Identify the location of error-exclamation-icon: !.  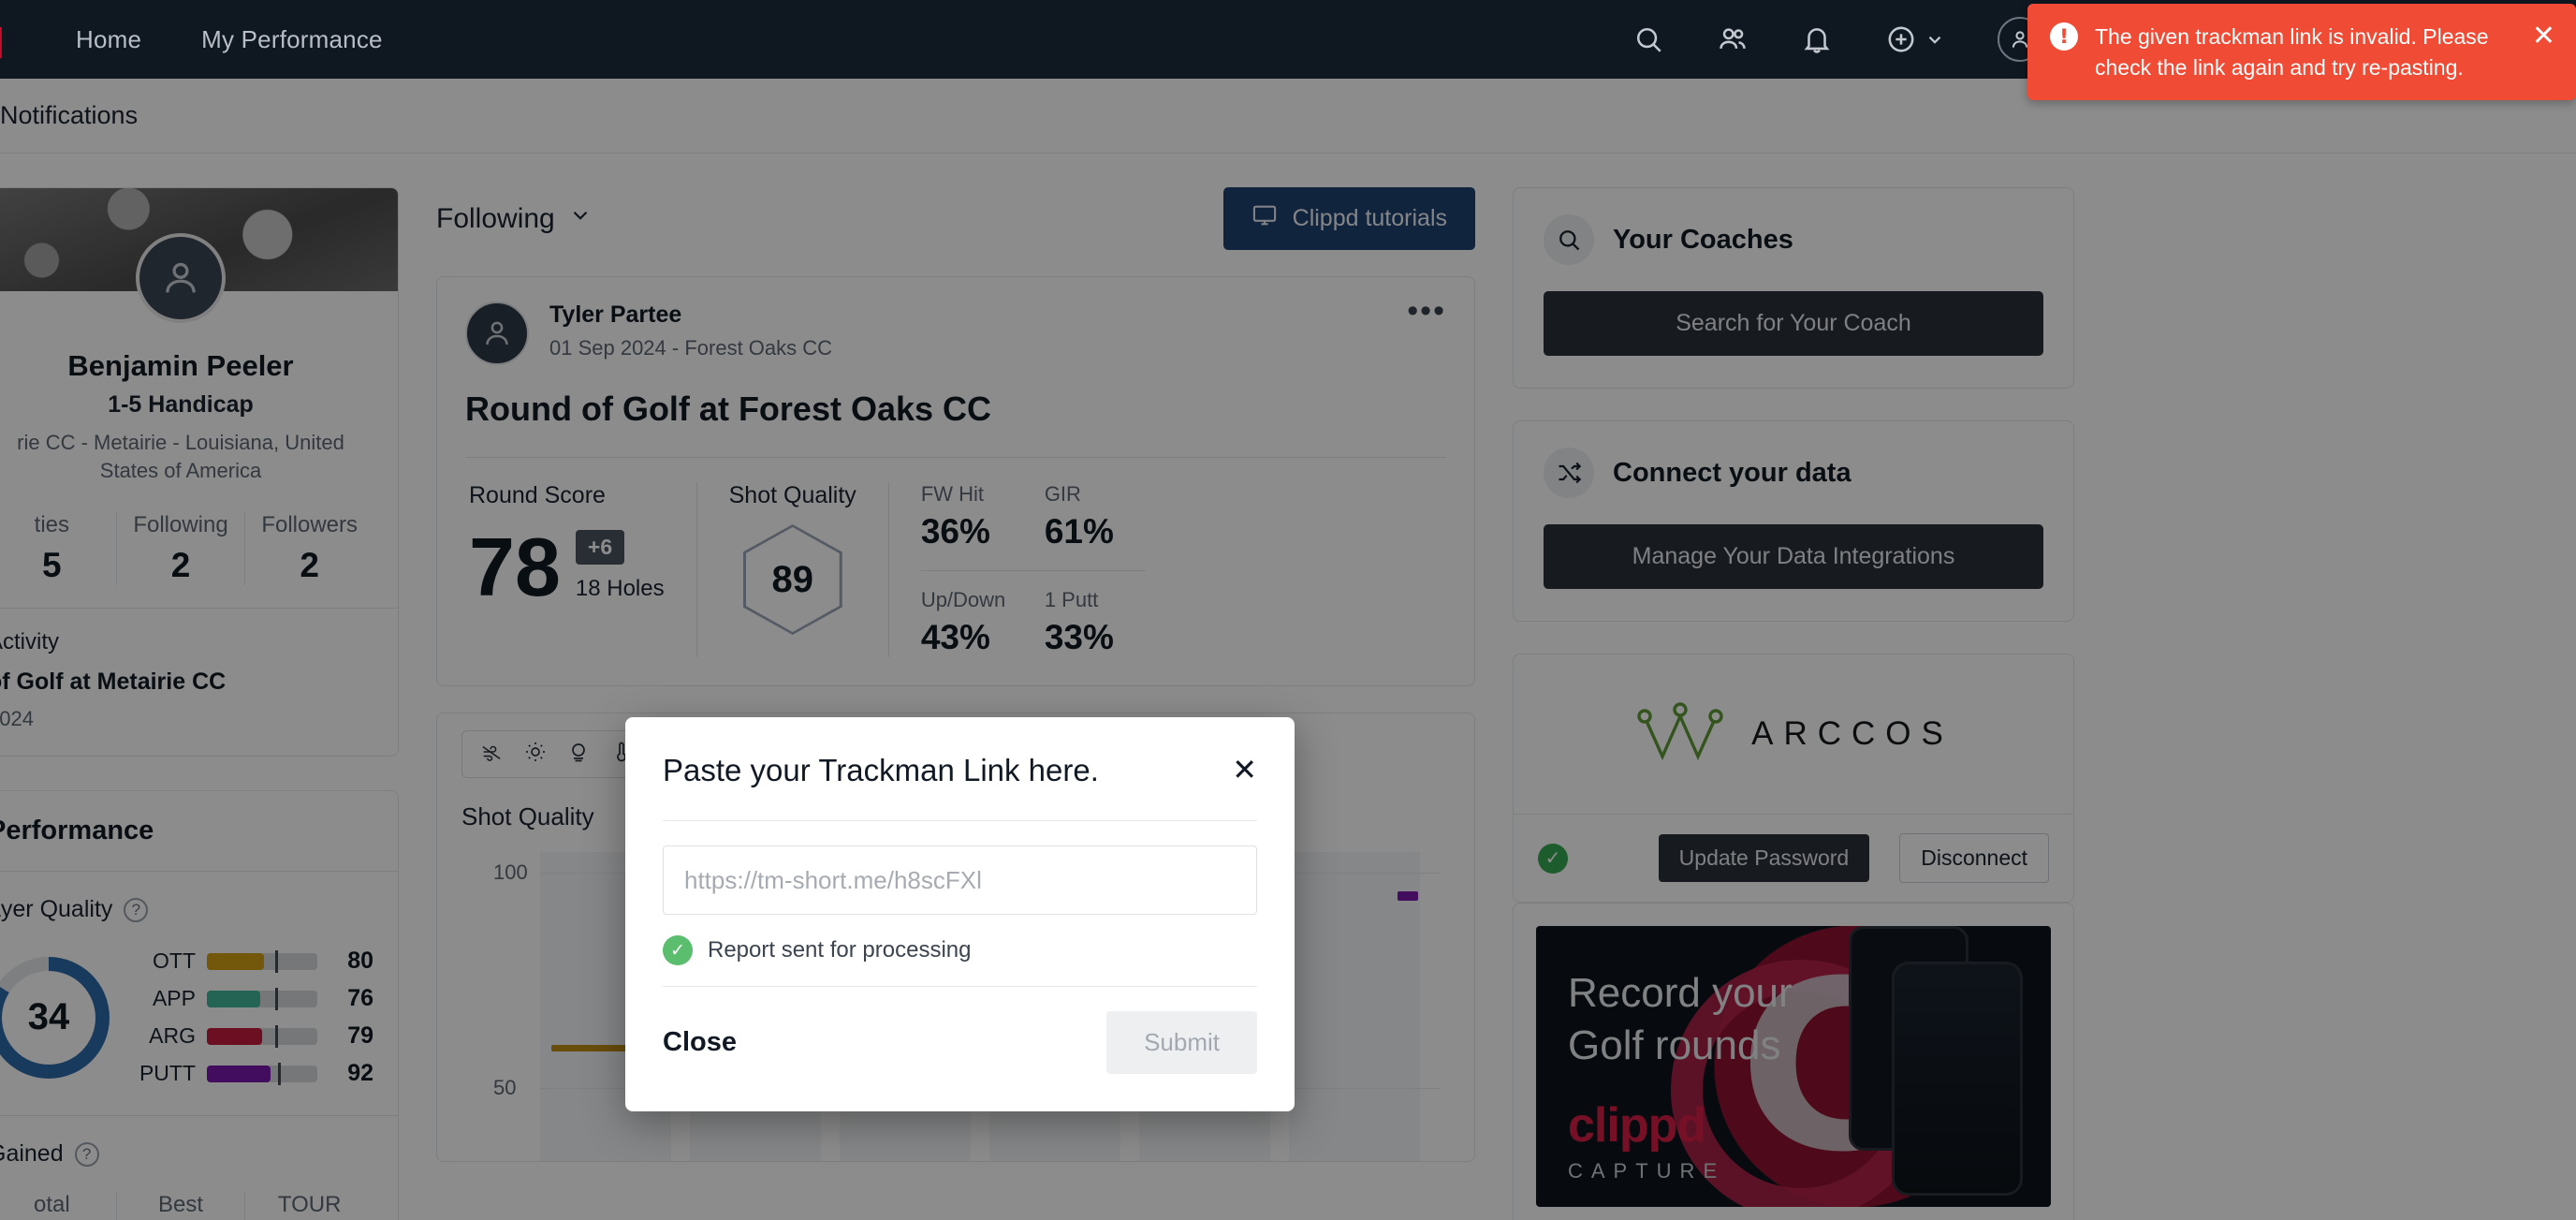
(2064, 36).